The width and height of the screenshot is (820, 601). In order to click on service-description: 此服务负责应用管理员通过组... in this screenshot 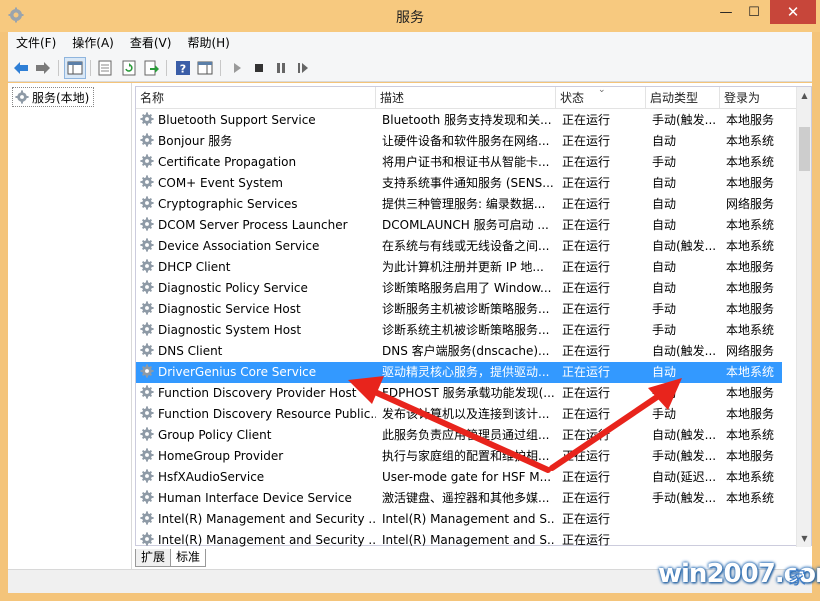, I will do `click(466, 435)`.